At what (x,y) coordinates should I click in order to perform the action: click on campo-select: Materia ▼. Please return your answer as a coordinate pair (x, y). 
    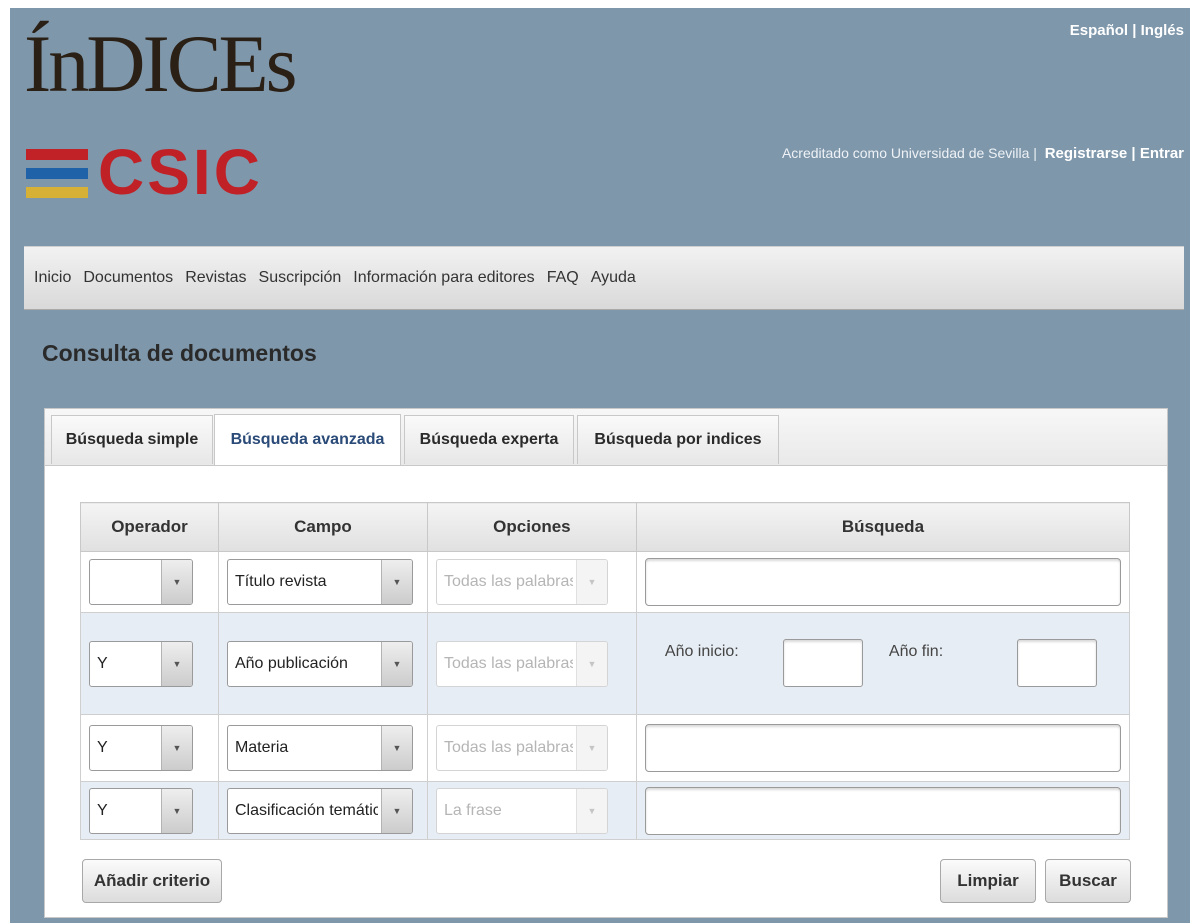
    Looking at the image, I should click on (319, 748).